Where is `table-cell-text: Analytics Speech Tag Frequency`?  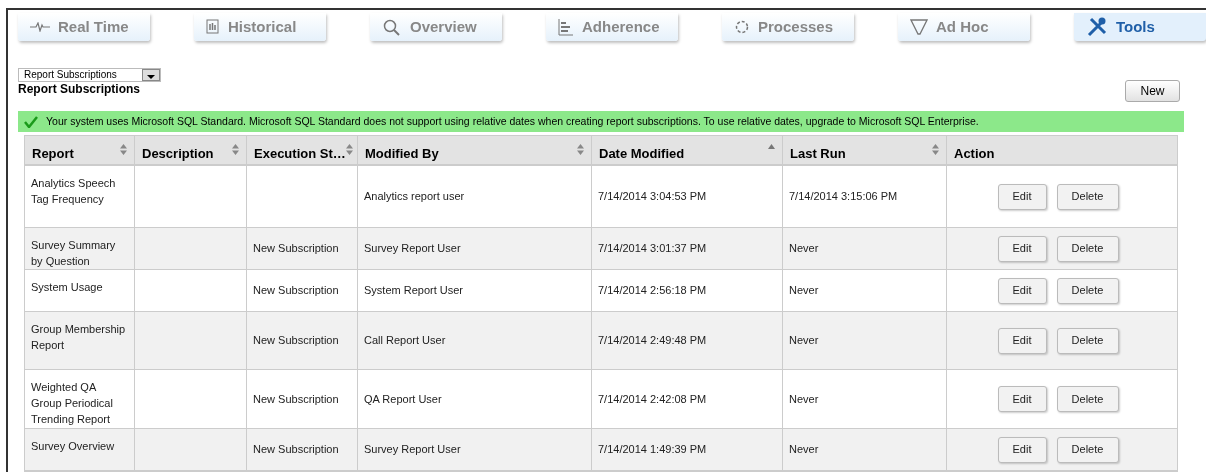 table-cell-text: Analytics Speech Tag Frequency is located at coordinates (74, 191).